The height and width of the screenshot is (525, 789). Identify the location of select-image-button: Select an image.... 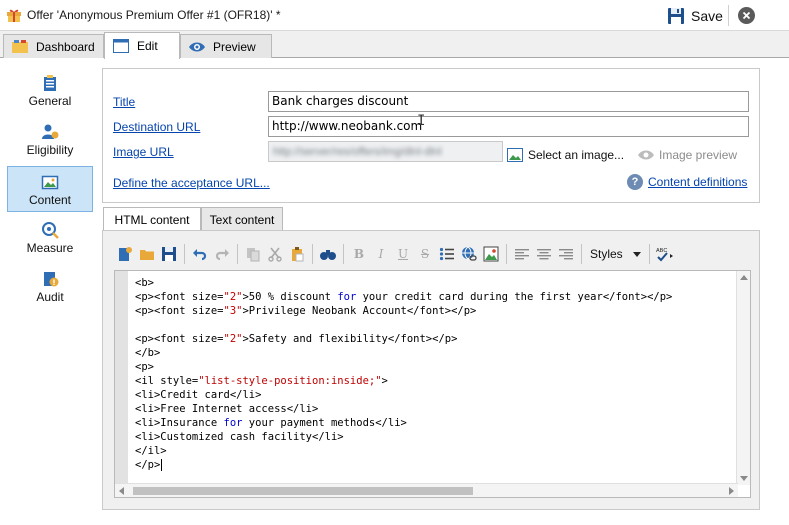
(565, 155).